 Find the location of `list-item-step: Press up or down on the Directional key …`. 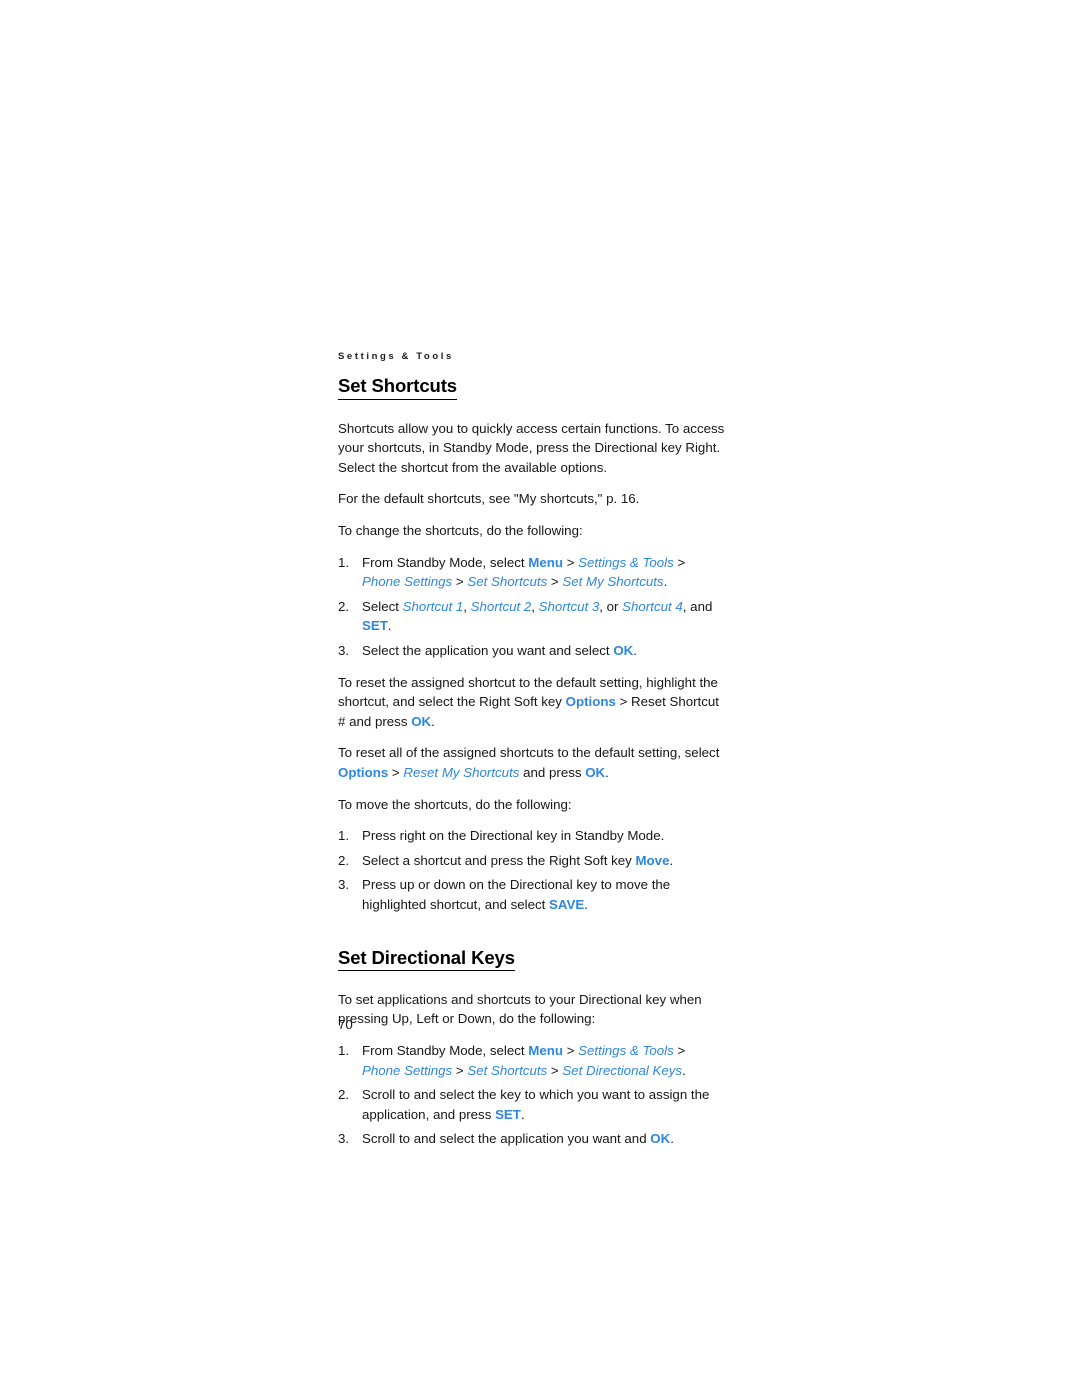

list-item-step: Press up or down on the Directional key … is located at coordinates (532, 894).